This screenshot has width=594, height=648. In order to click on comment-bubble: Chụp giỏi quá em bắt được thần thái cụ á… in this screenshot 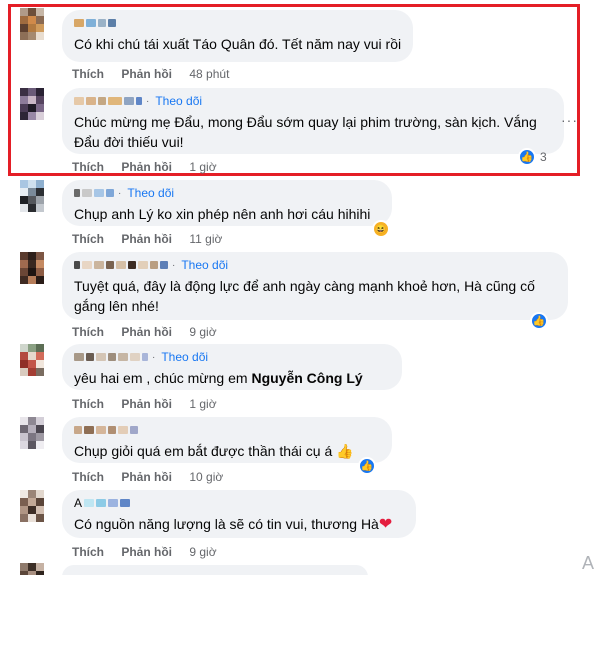, I will do `click(227, 440)`.